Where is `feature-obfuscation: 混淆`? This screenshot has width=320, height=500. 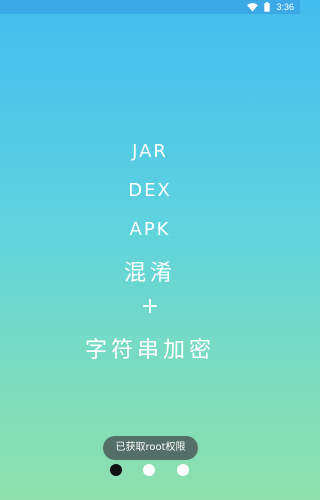
feature-obfuscation: 混淆 is located at coordinates (149, 273).